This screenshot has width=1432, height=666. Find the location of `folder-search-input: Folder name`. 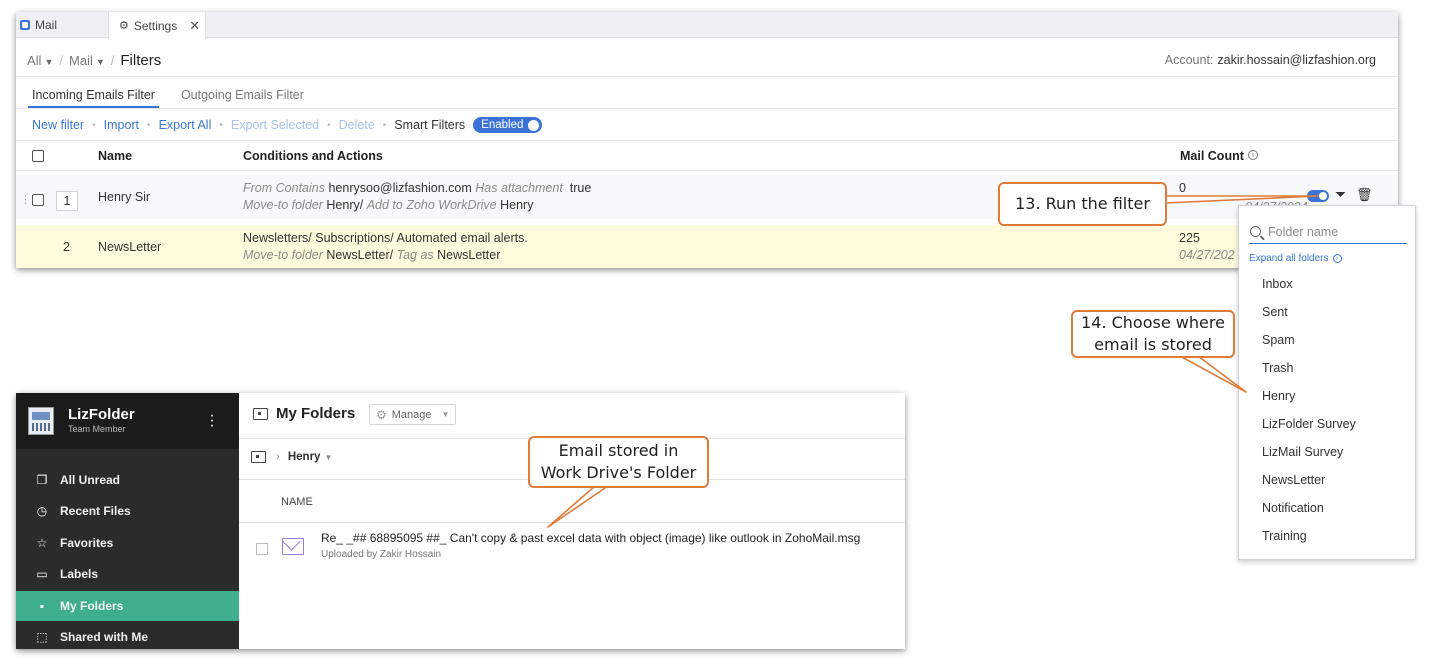

folder-search-input: Folder name is located at coordinates (1328, 232).